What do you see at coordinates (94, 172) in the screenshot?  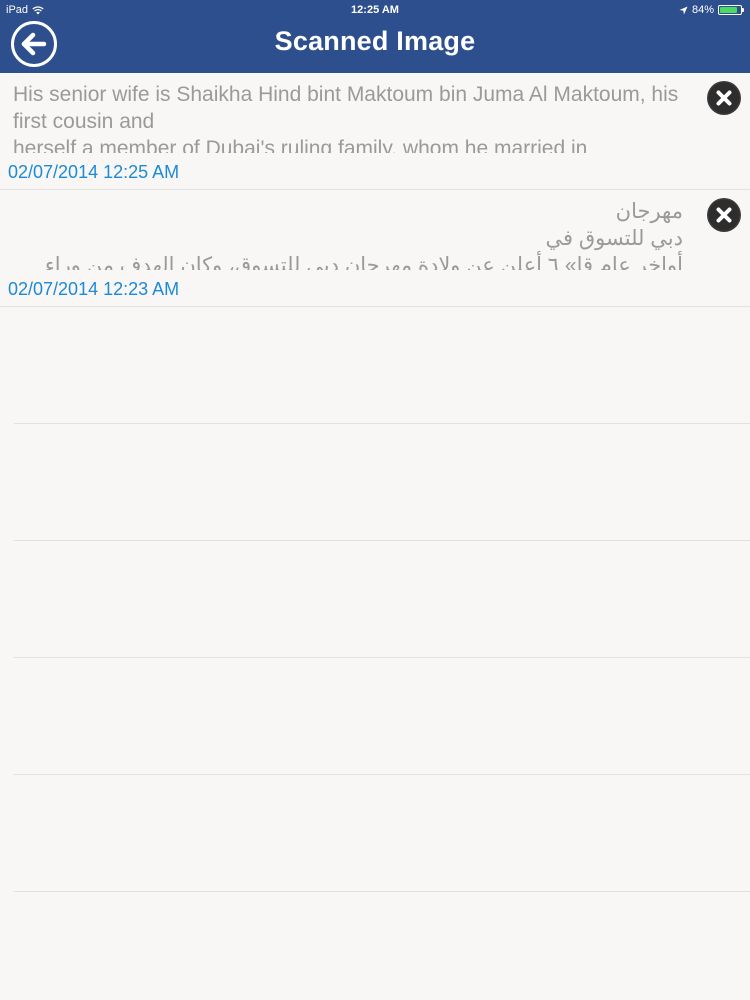 I see `scan-date: 02/07/2014 12:25 AM` at bounding box center [94, 172].